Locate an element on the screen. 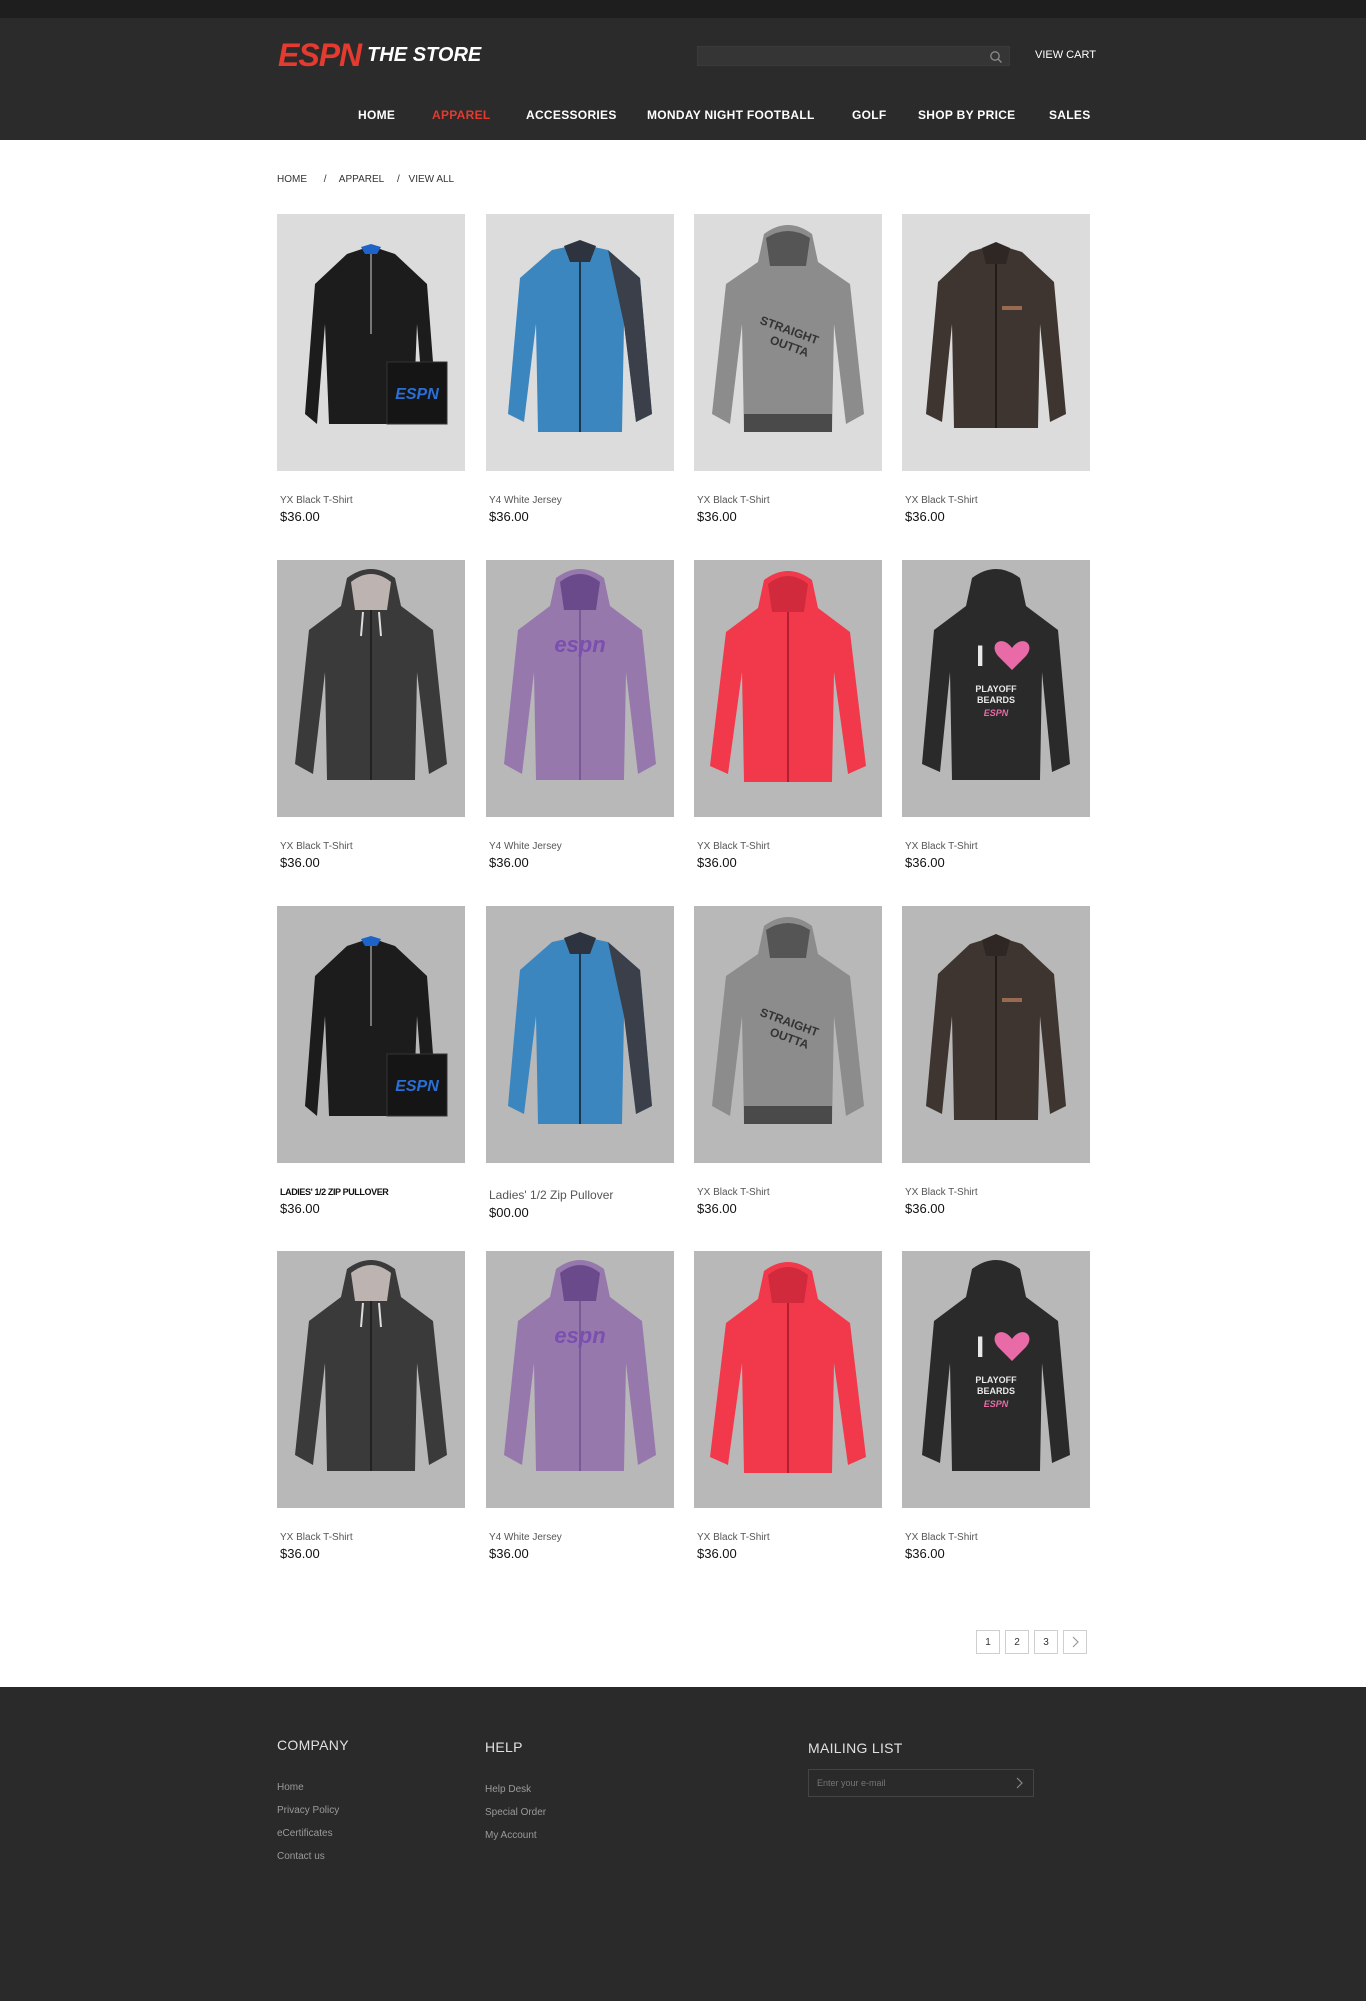 This screenshot has height=2001, width=1366. product-card: ESPN YX Black T-Shirt $36.00 is located at coordinates (371, 369).